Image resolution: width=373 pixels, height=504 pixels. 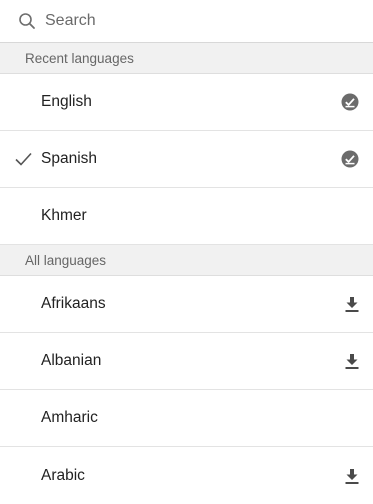 I want to click on language-label: Albanian, so click(x=71, y=360).